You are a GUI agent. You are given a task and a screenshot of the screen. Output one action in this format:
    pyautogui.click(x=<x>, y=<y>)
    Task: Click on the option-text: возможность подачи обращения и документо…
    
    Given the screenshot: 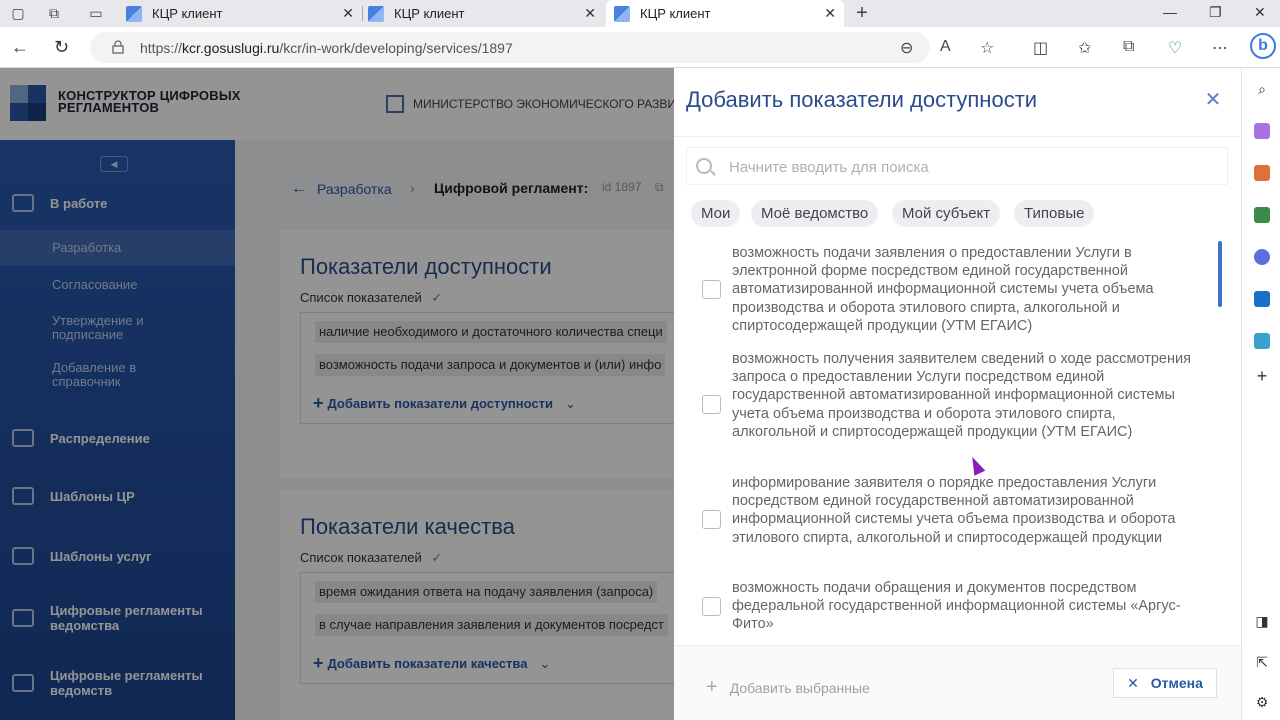 What is the action you would take?
    pyautogui.click(x=956, y=606)
    